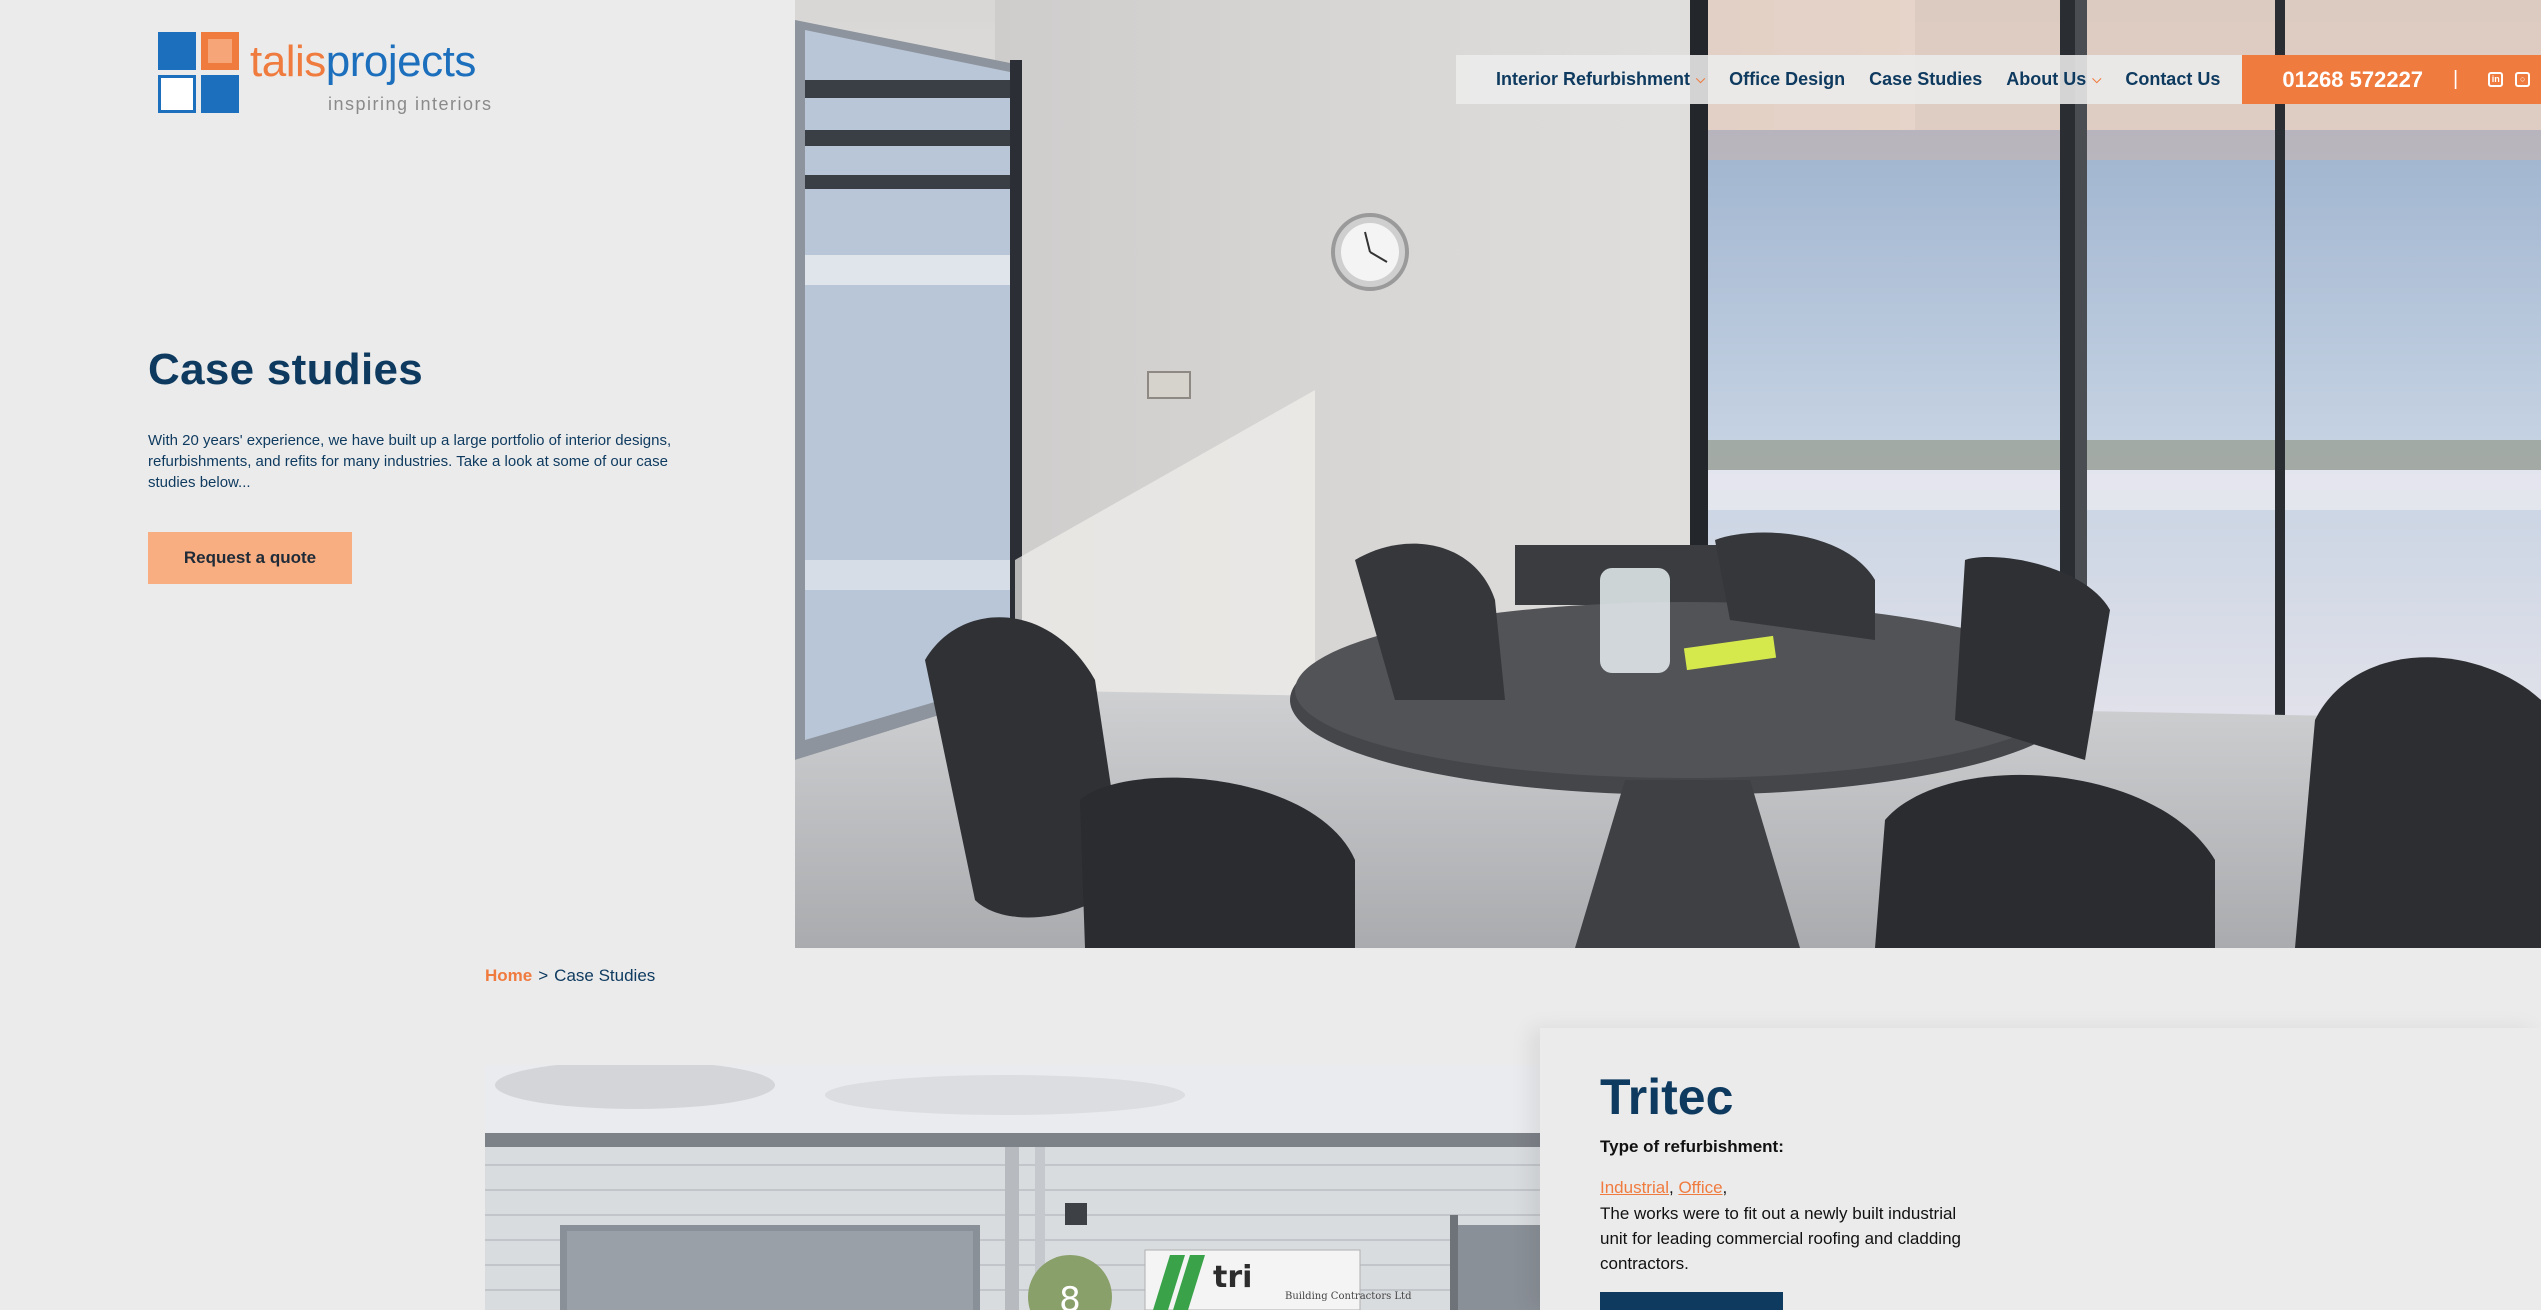 This screenshot has height=1310, width=2541. What do you see at coordinates (1070, 1295) in the screenshot?
I see `unit-number-sign: 8` at bounding box center [1070, 1295].